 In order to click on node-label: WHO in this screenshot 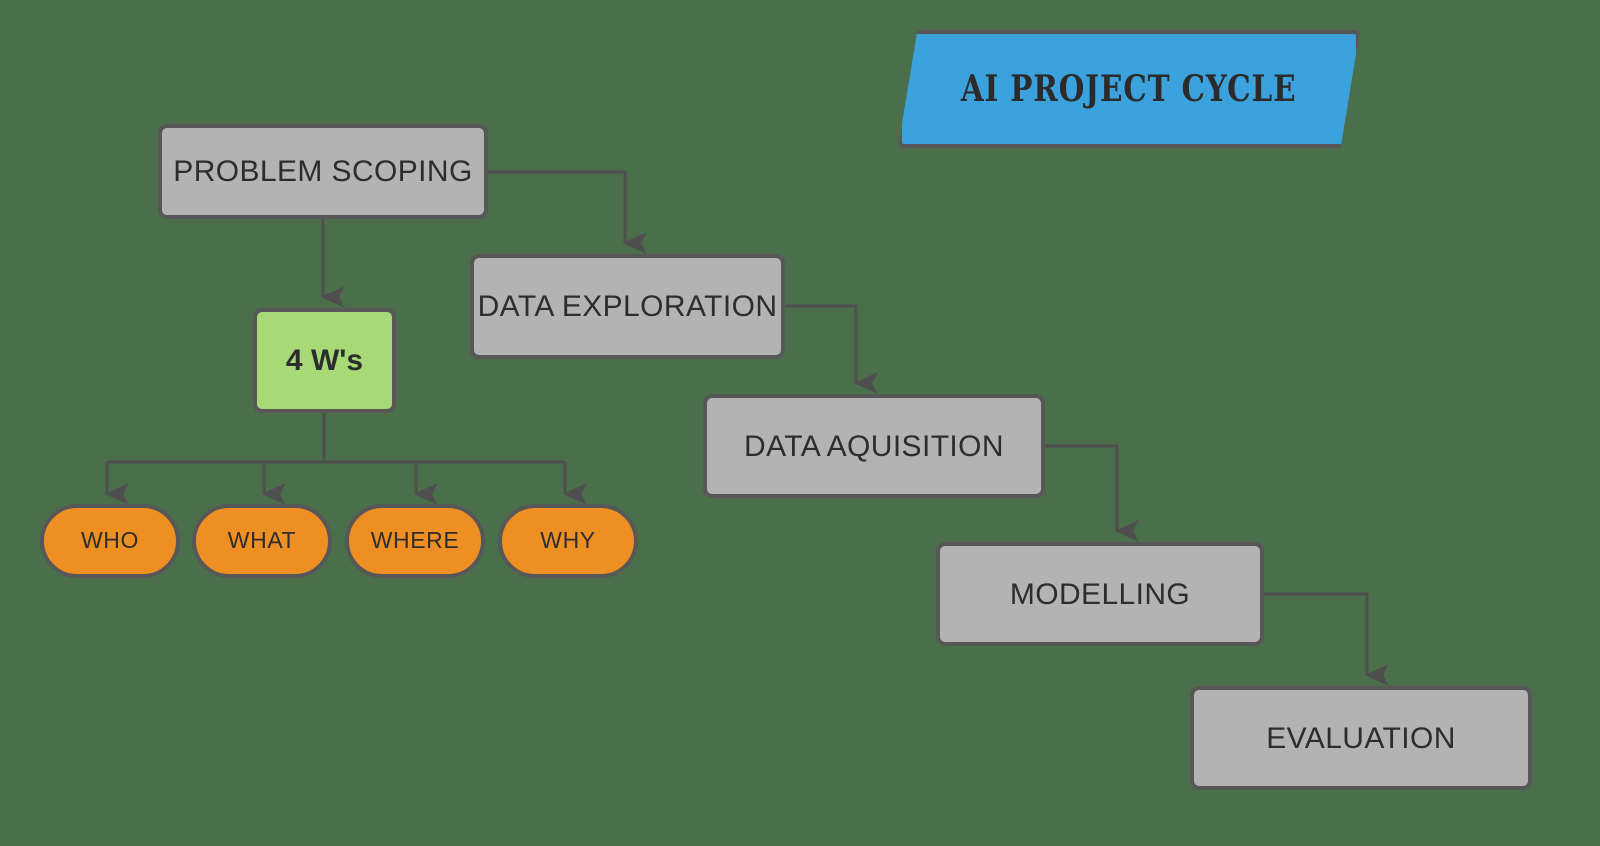, I will do `click(109, 540)`.